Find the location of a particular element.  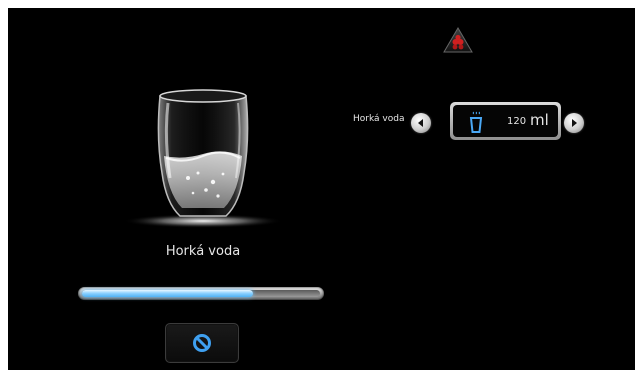

left-arrow-icon is located at coordinates (420, 123).